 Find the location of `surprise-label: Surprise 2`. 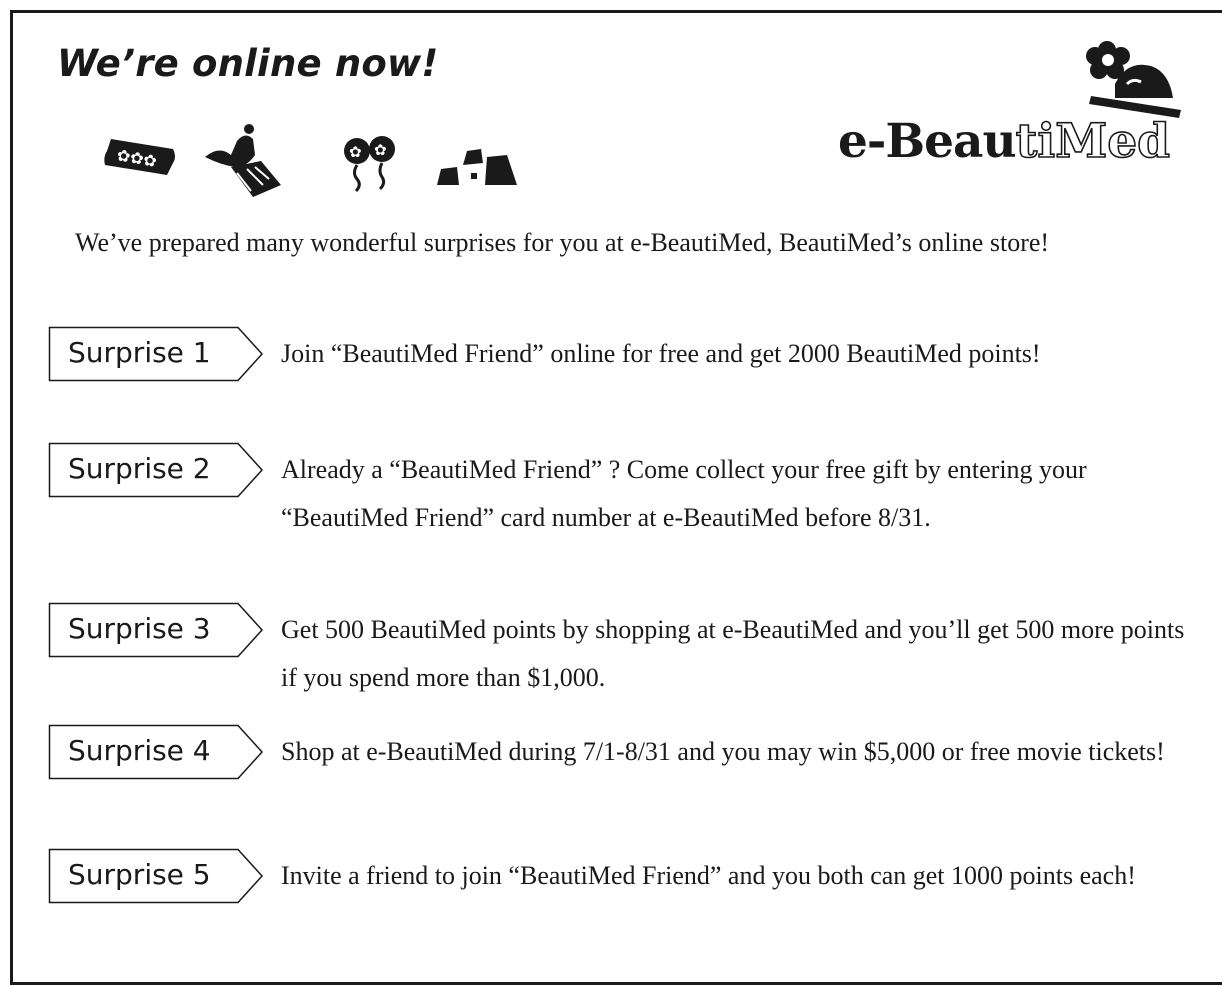

surprise-label: Surprise 2 is located at coordinates (139, 468).